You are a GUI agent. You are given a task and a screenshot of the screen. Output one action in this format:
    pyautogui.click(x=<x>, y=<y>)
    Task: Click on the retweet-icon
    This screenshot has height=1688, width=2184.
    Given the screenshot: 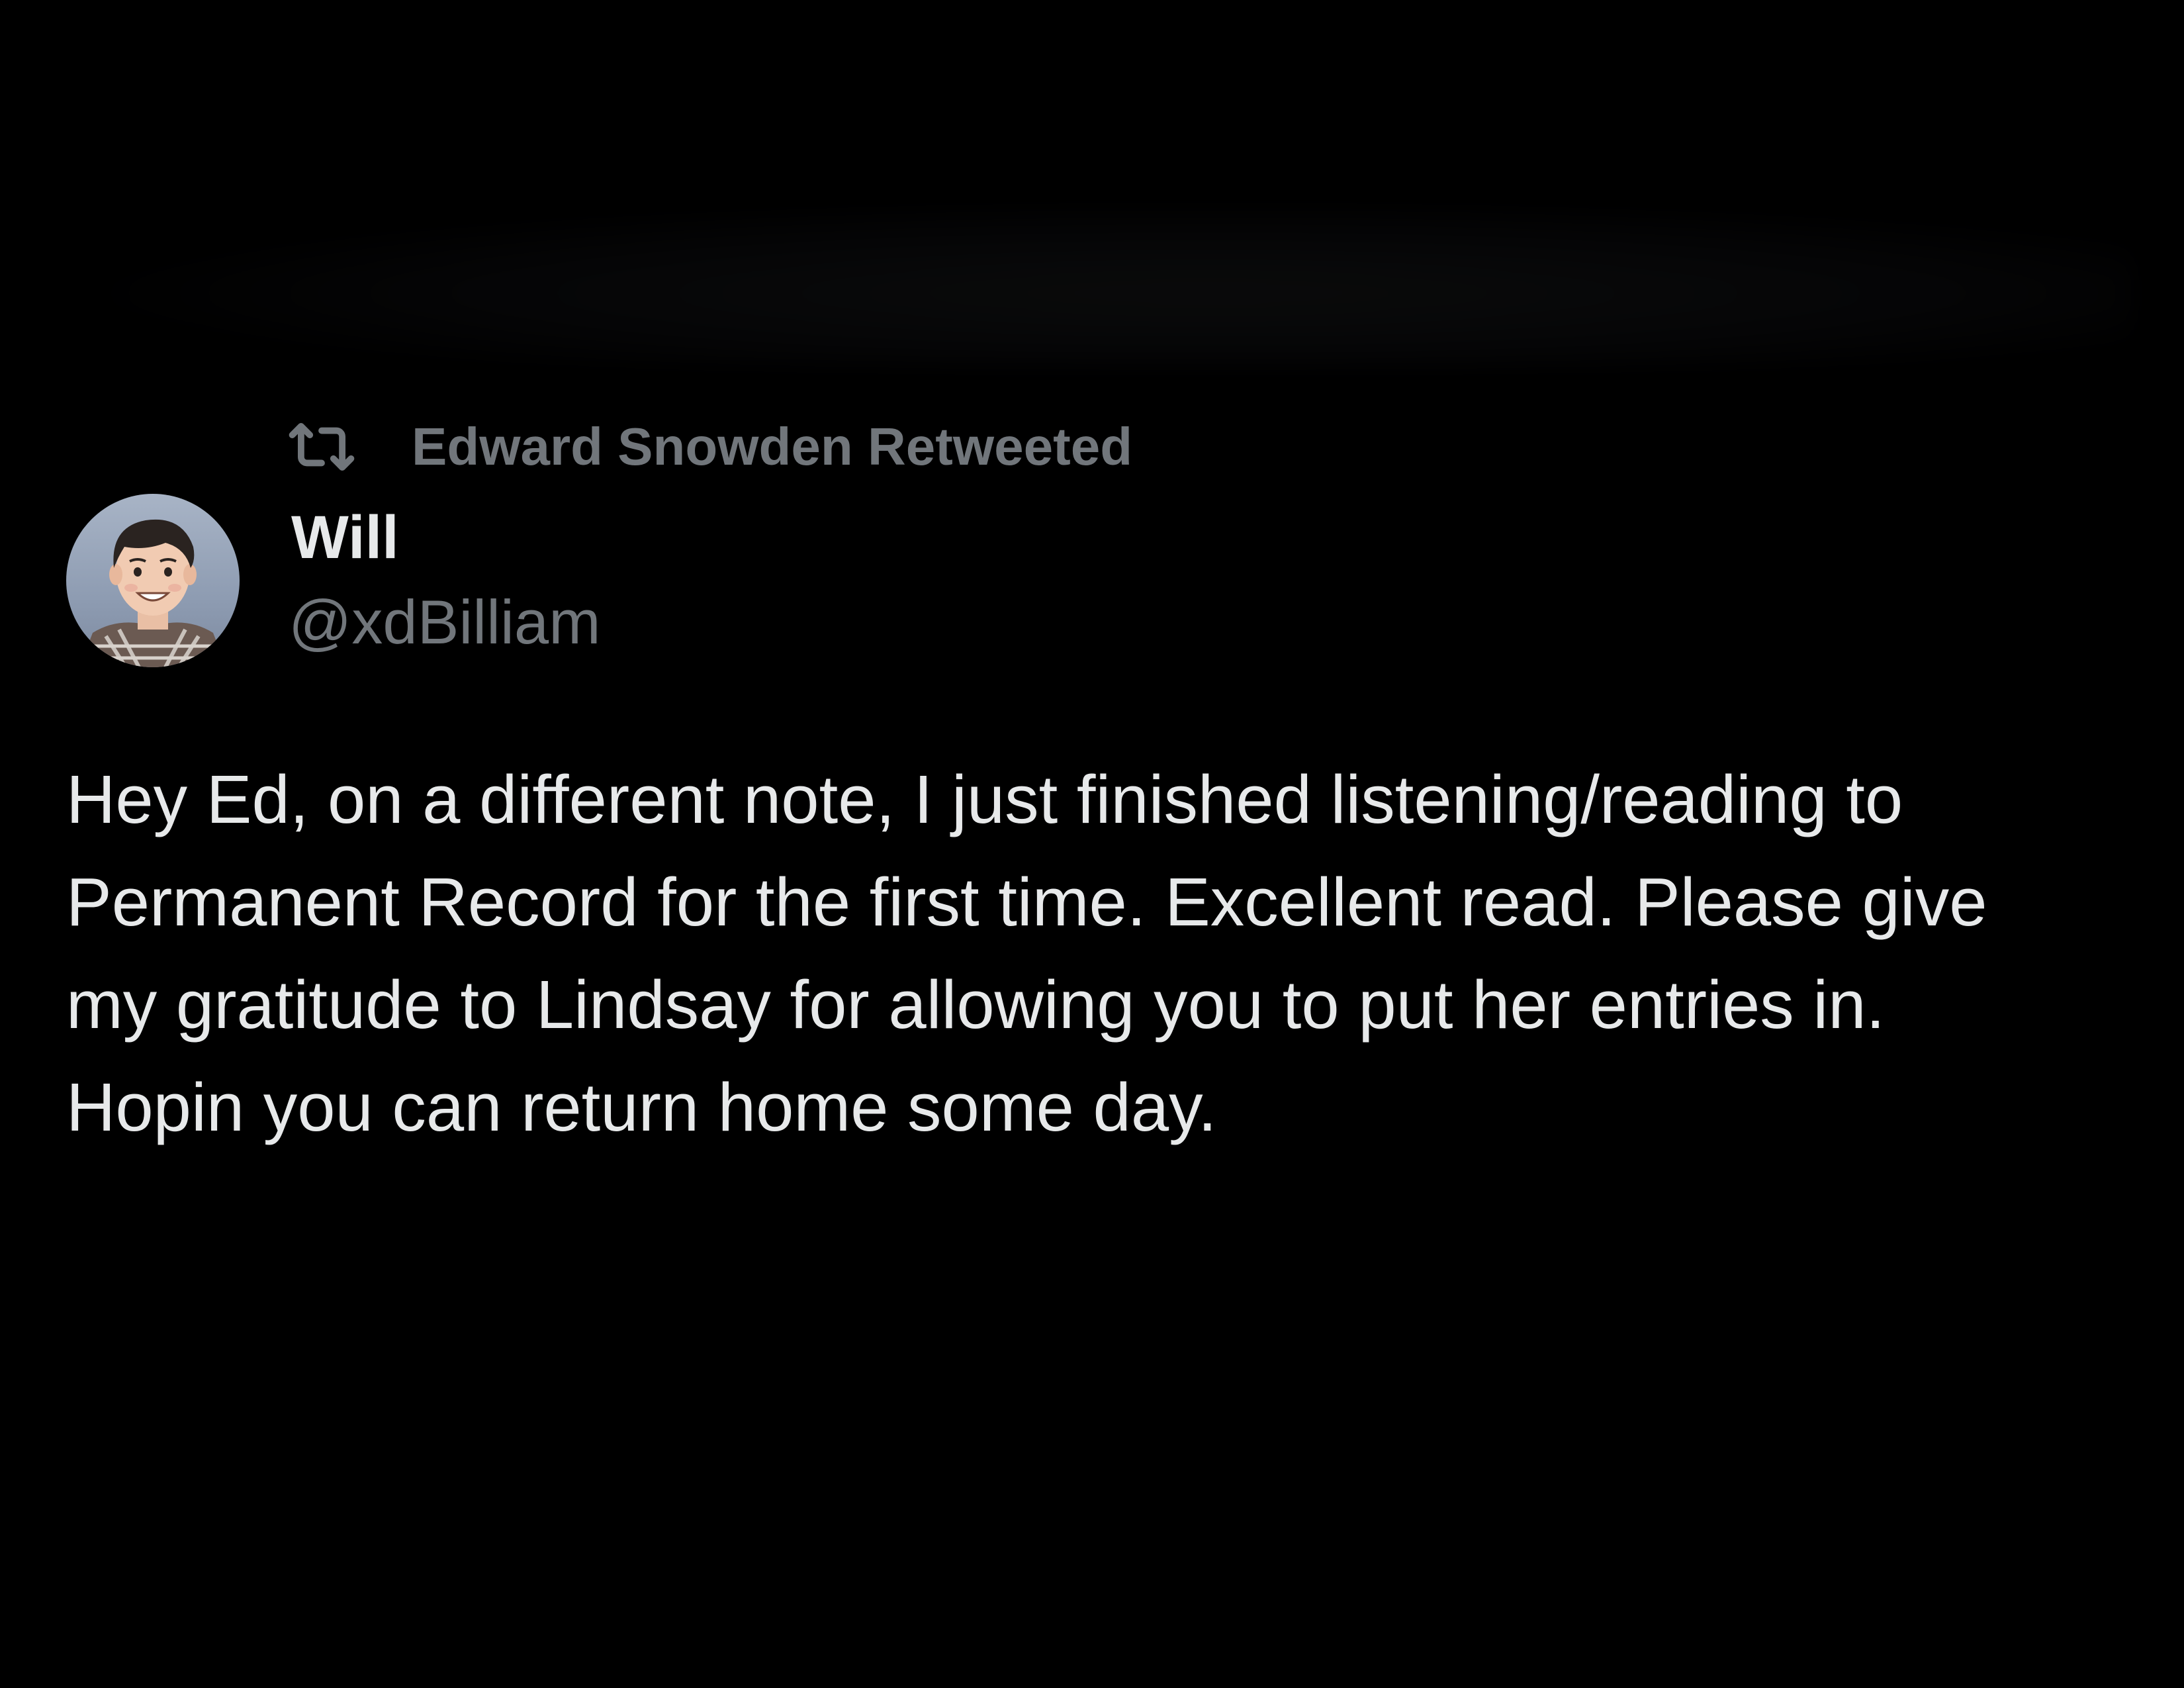 What is the action you would take?
    pyautogui.click(x=322, y=446)
    